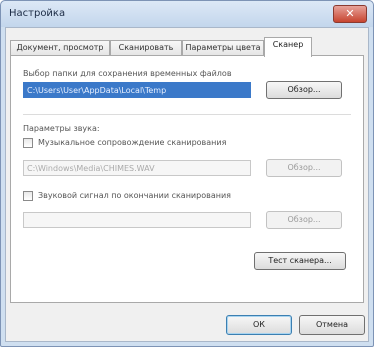 Image resolution: width=374 pixels, height=347 pixels. I want to click on cancel-button: Отмена, so click(332, 325).